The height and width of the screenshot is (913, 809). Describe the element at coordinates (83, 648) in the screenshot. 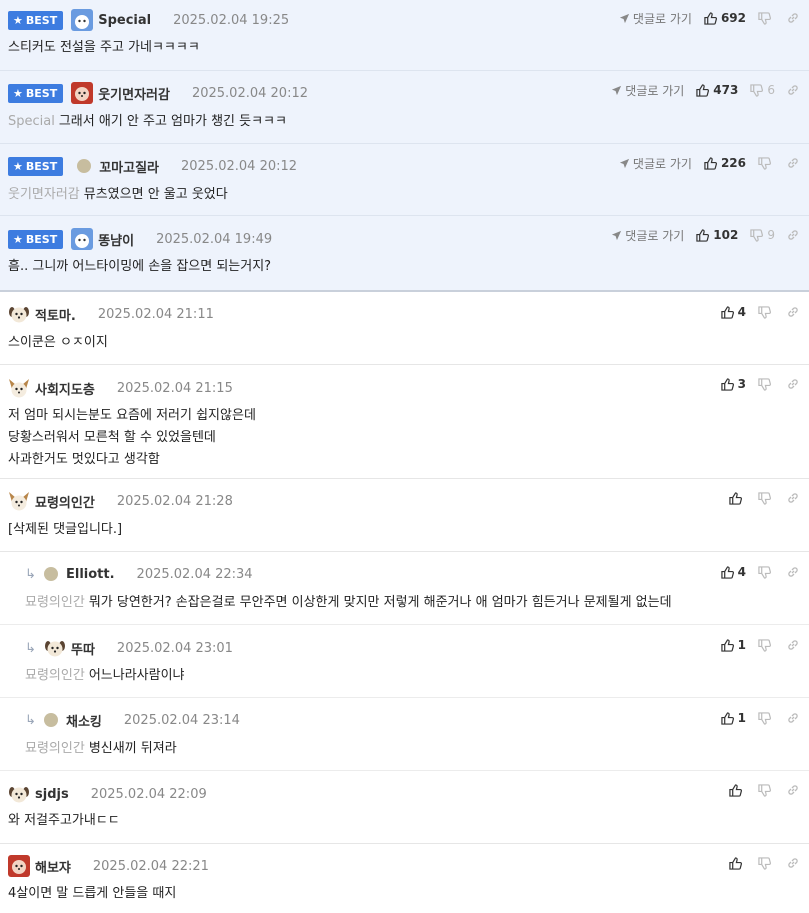

I see `nickname: 뚜따` at that location.